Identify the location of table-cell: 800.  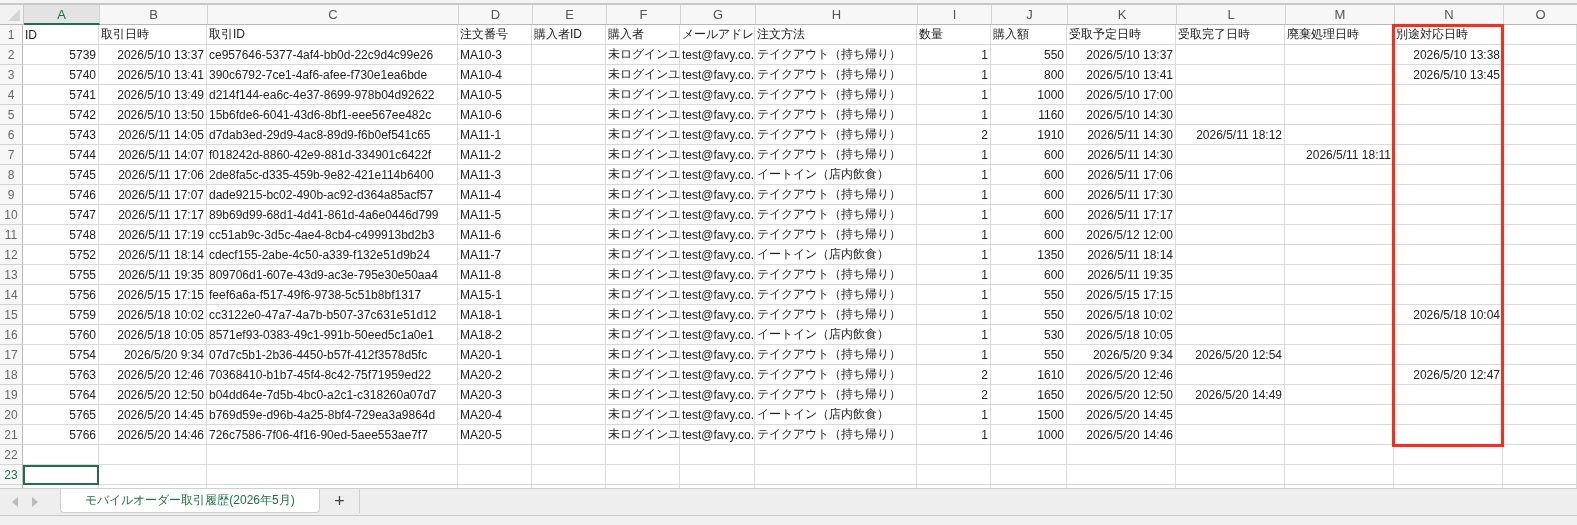
(1029, 75).